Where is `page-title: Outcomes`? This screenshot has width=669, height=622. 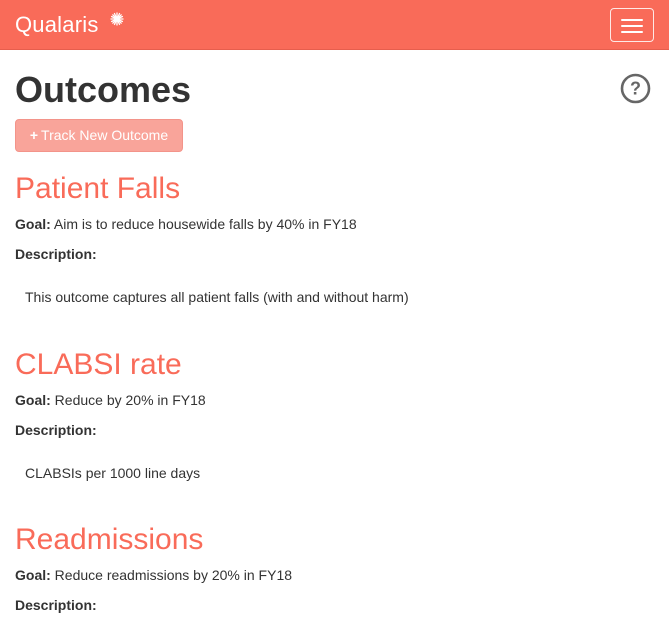
page-title: Outcomes is located at coordinates (103, 89).